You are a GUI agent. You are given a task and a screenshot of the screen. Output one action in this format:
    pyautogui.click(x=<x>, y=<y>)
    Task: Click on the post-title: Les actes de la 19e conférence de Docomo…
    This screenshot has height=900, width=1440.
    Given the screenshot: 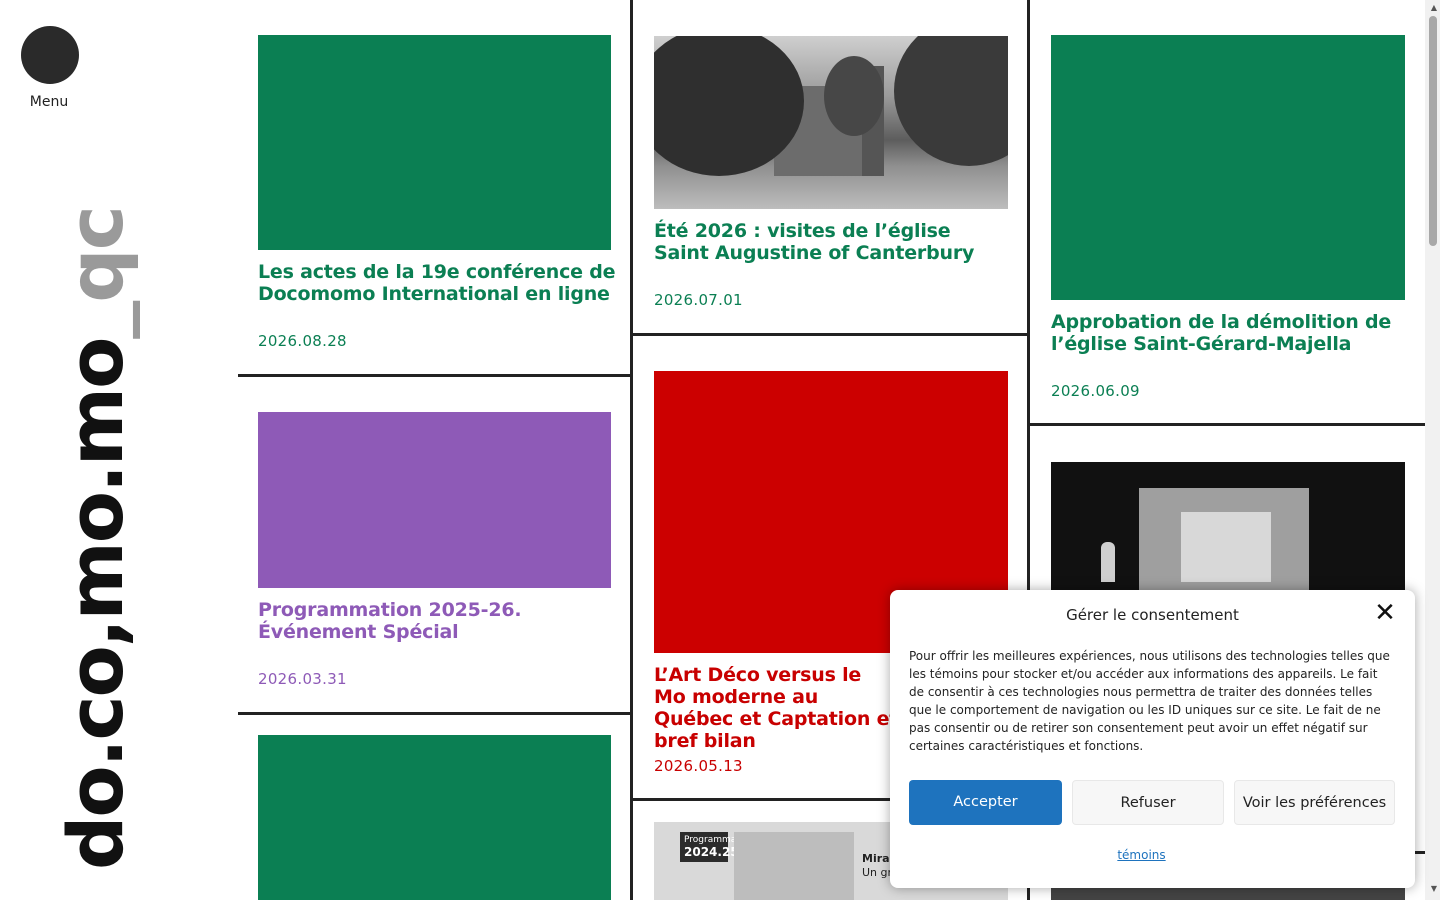 What is the action you would take?
    pyautogui.click(x=438, y=283)
    